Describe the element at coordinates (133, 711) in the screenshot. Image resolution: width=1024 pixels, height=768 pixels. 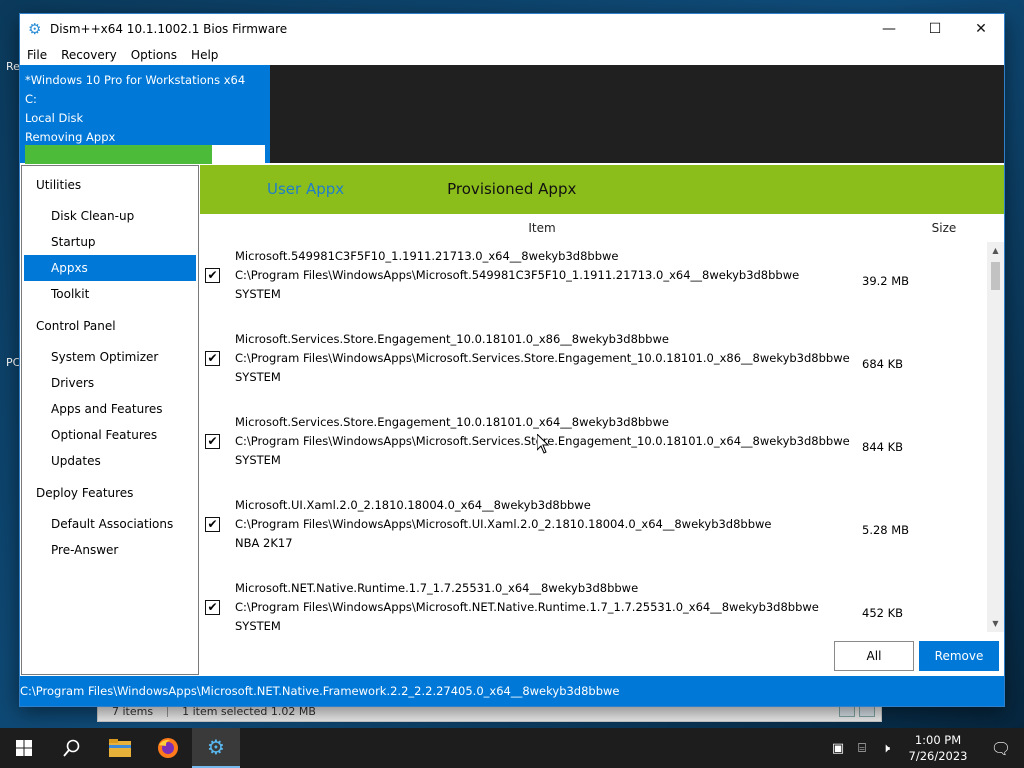
I see `explorer-item-count: 7 items` at that location.